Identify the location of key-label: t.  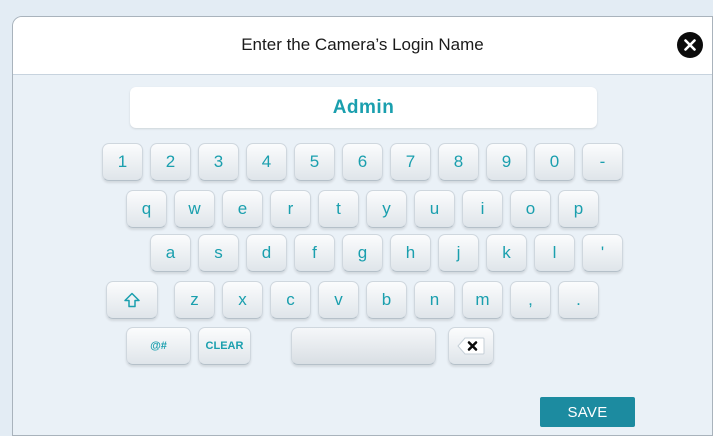
(338, 208).